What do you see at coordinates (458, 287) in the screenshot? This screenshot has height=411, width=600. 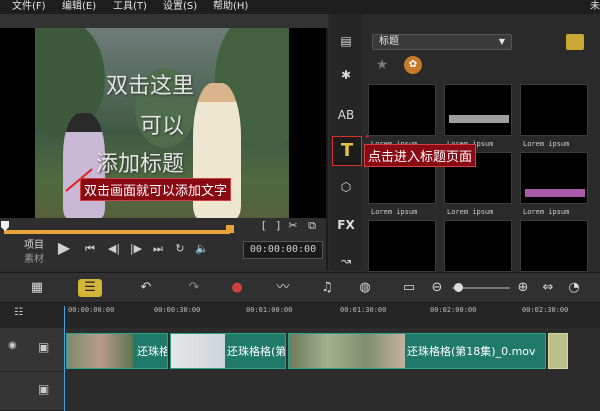 I see `zoom-slider-handle` at bounding box center [458, 287].